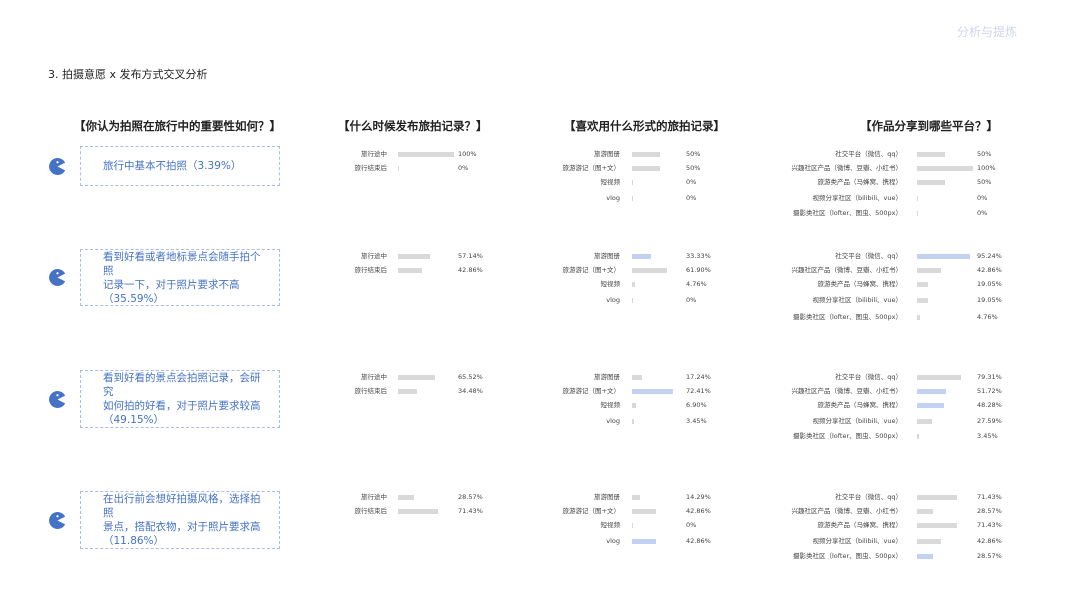 The width and height of the screenshot is (1067, 600). I want to click on question-when-heading: 【什么时候发布旅拍记录？】, so click(413, 126).